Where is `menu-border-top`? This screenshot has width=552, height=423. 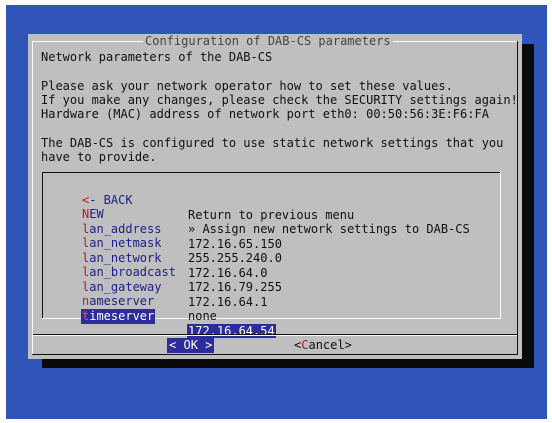
menu-border-top is located at coordinates (271, 172).